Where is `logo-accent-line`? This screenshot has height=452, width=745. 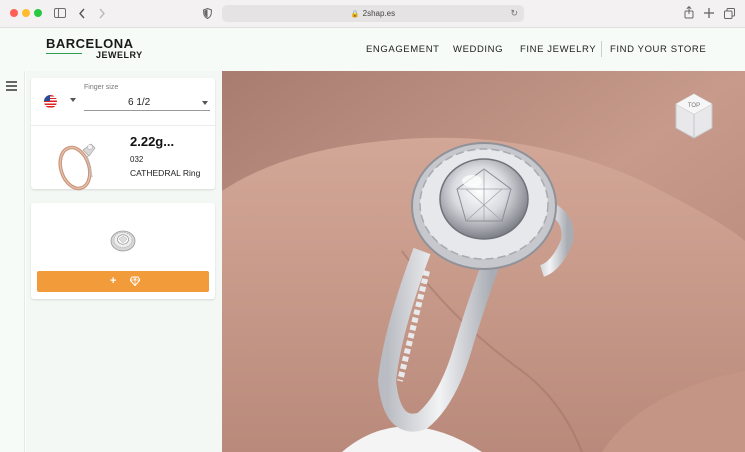
logo-accent-line is located at coordinates (64, 53).